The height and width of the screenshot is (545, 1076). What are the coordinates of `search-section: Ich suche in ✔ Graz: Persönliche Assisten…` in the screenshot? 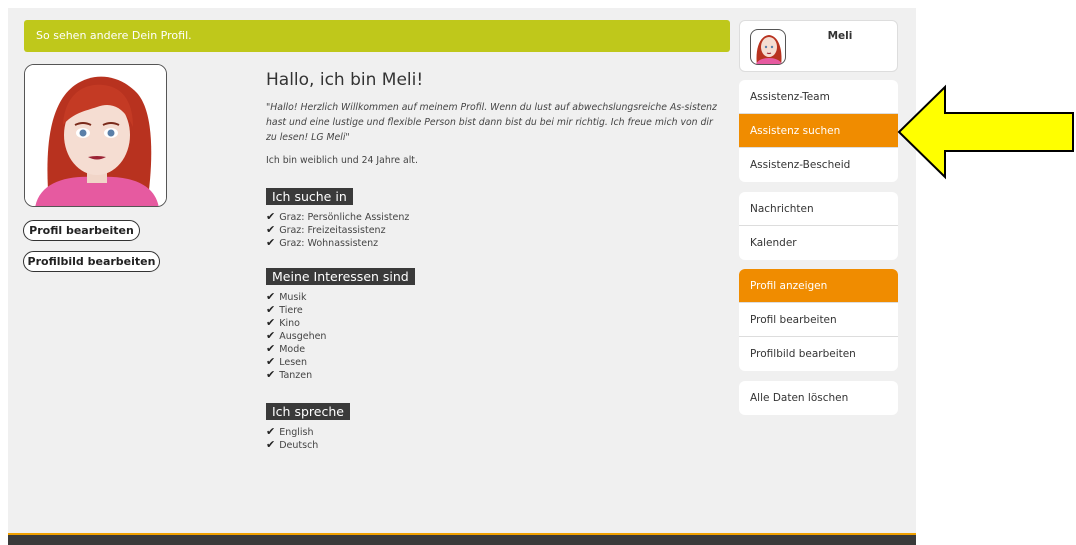 It's located at (496, 217).